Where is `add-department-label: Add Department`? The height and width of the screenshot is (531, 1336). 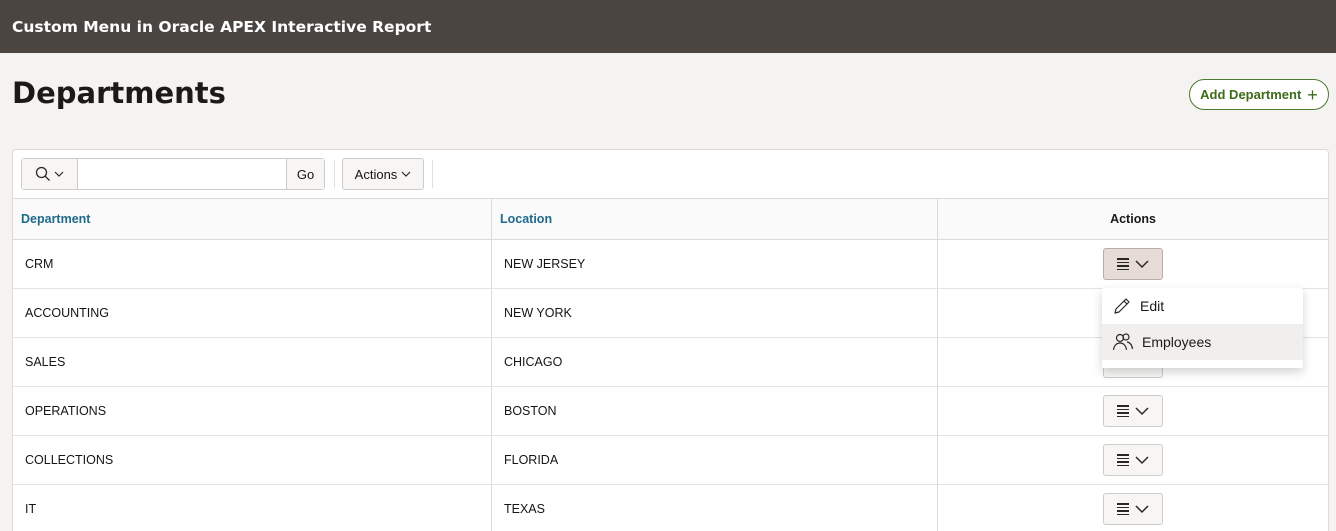
add-department-label: Add Department is located at coordinates (1251, 94).